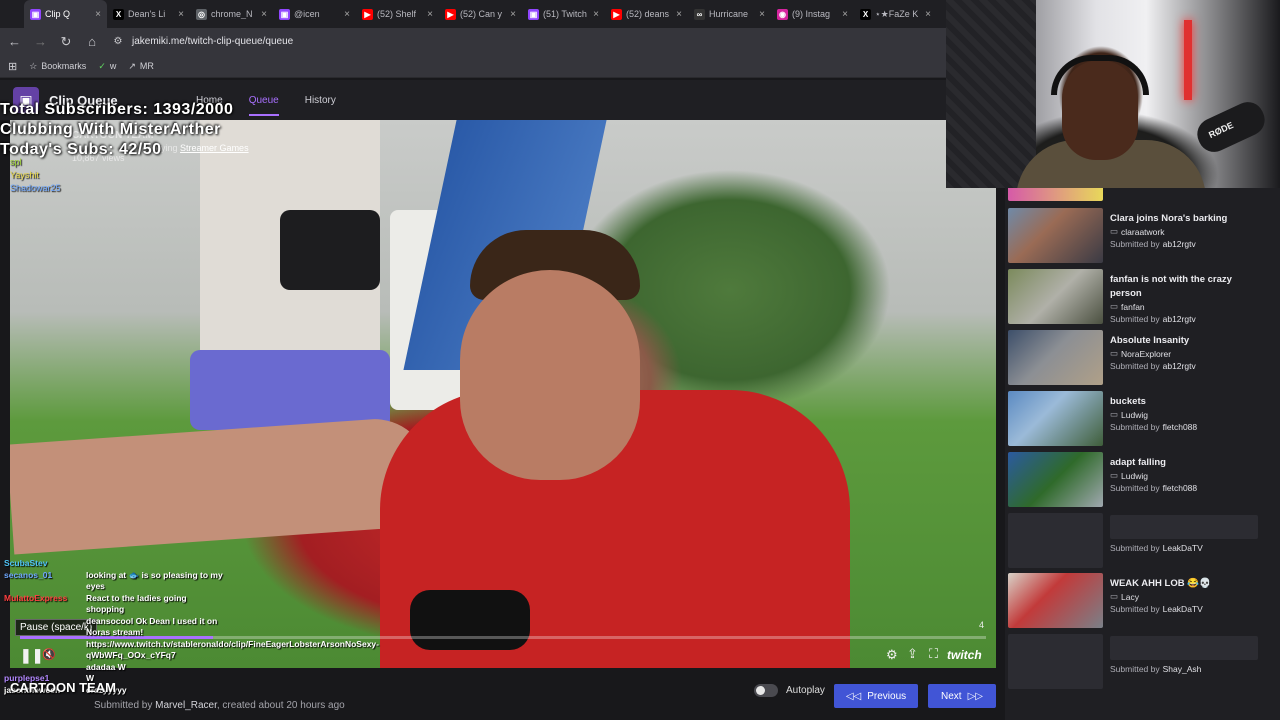 This screenshot has width=1280, height=720. What do you see at coordinates (397, 14) in the screenshot?
I see `browser-tab: ▶ (52) Shelf ×` at bounding box center [397, 14].